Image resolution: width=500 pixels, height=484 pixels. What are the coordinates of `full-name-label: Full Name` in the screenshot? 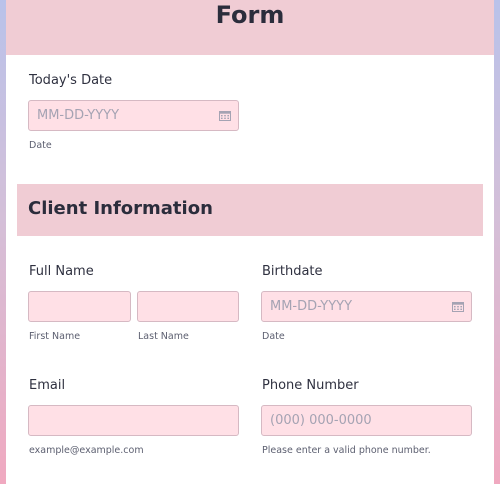 It's located at (61, 271).